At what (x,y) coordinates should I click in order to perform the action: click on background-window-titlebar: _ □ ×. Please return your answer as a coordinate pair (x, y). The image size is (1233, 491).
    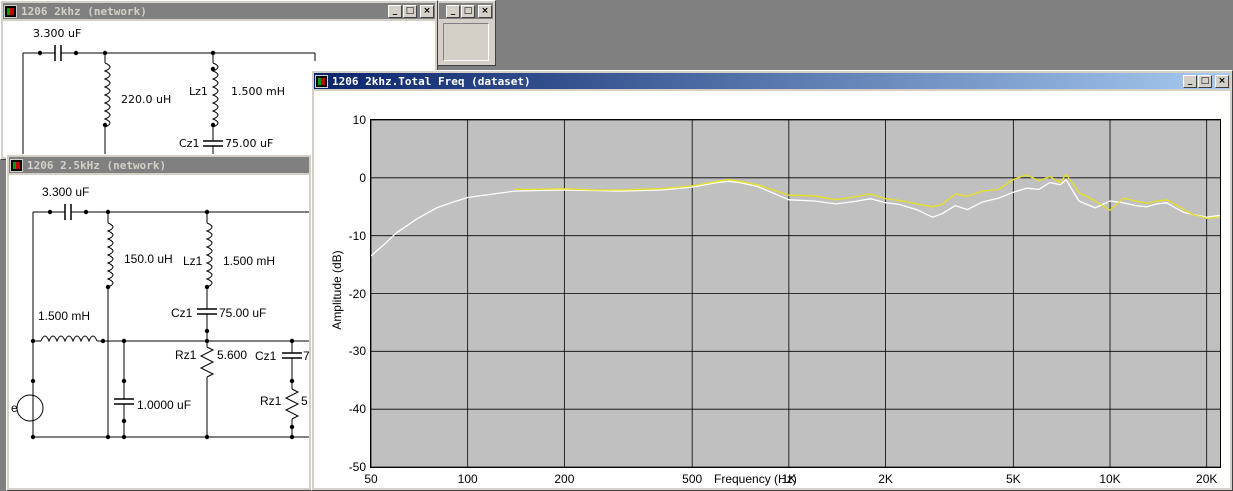
    Looking at the image, I should click on (466, 11).